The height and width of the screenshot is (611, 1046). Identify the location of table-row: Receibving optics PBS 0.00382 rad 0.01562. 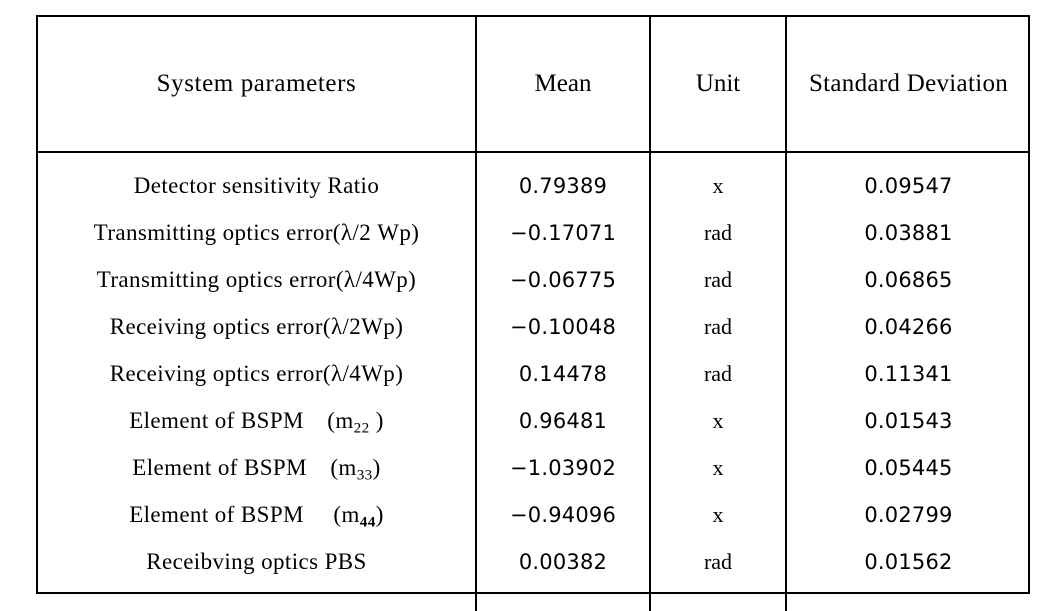
(534, 574).